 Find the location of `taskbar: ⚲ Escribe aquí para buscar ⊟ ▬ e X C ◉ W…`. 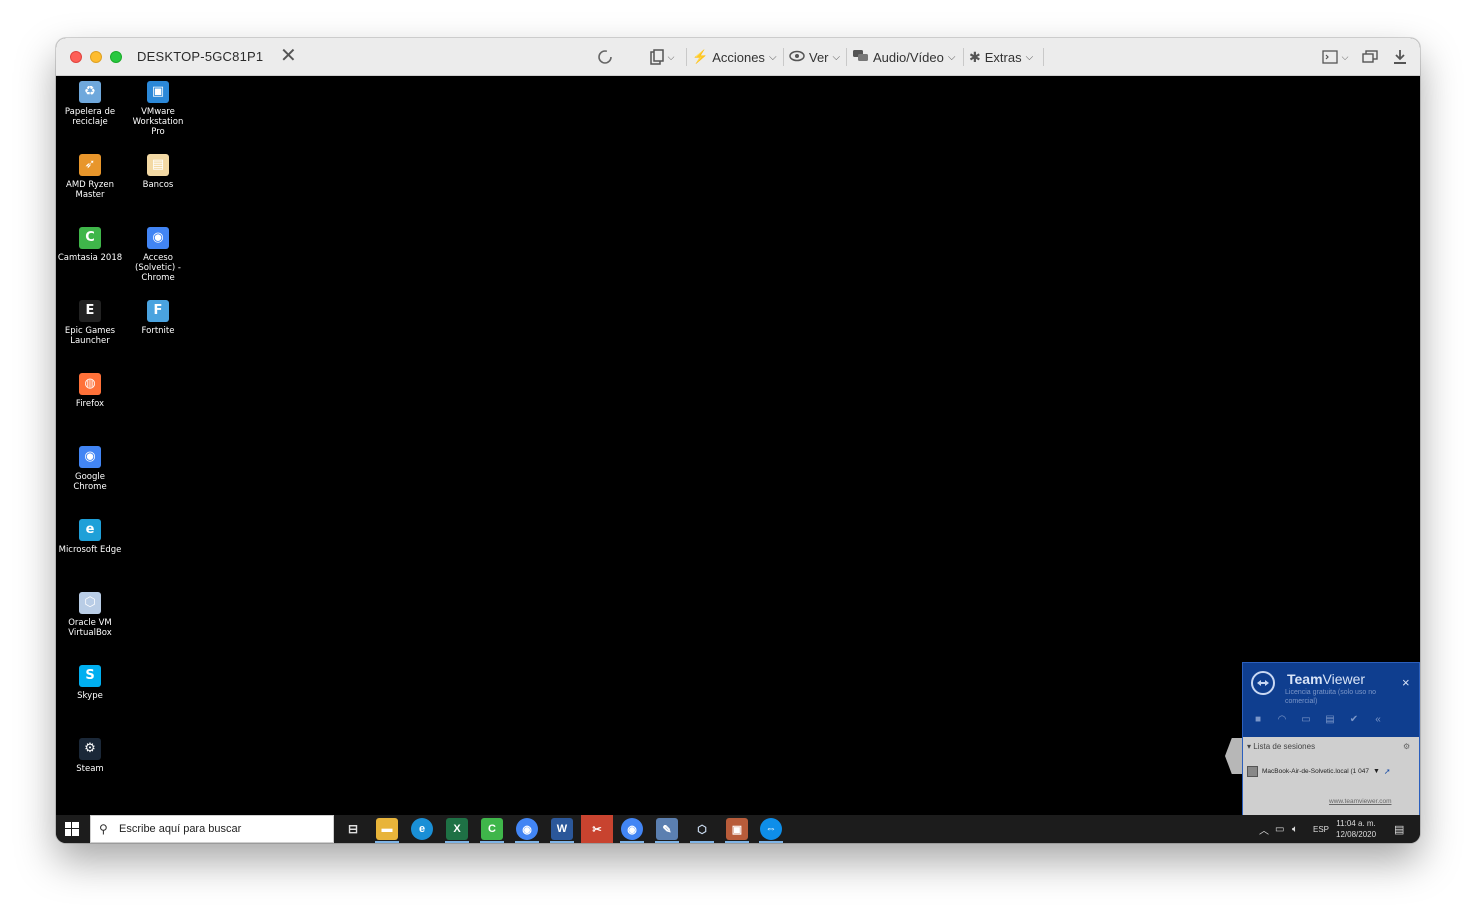

taskbar: ⚲ Escribe aquí para buscar ⊟ ▬ e X C ◉ W… is located at coordinates (738, 829).